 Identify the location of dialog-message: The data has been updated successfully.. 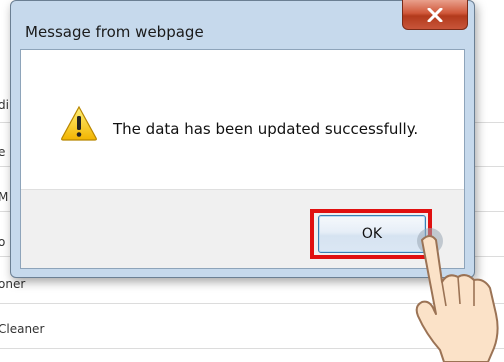
(266, 129).